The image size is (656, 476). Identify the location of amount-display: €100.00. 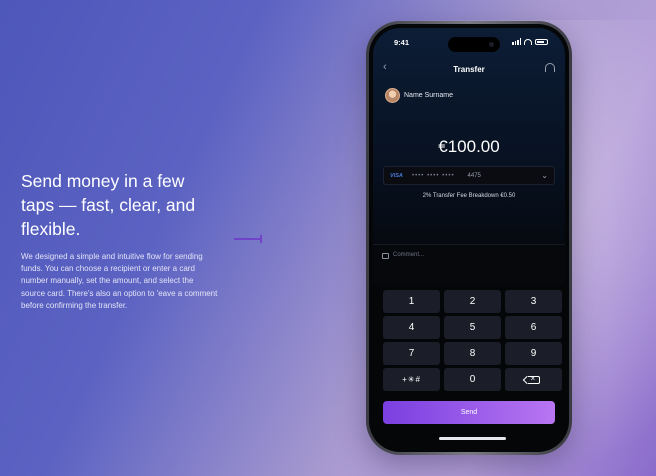
(469, 146).